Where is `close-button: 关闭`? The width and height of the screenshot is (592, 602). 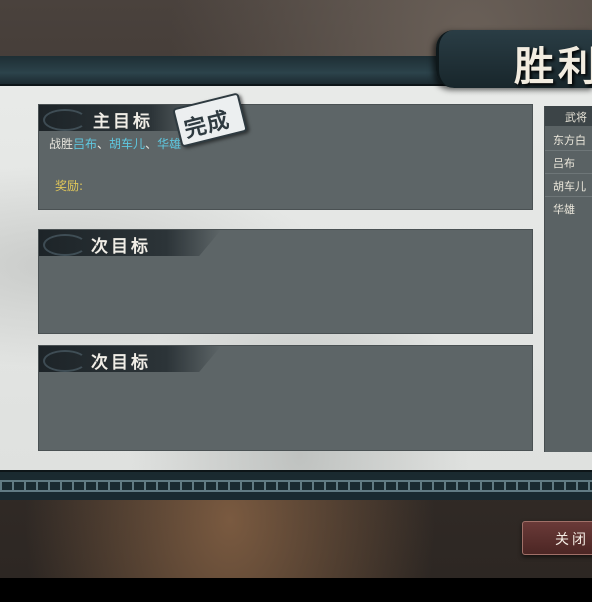 close-button: 关闭 is located at coordinates (557, 538).